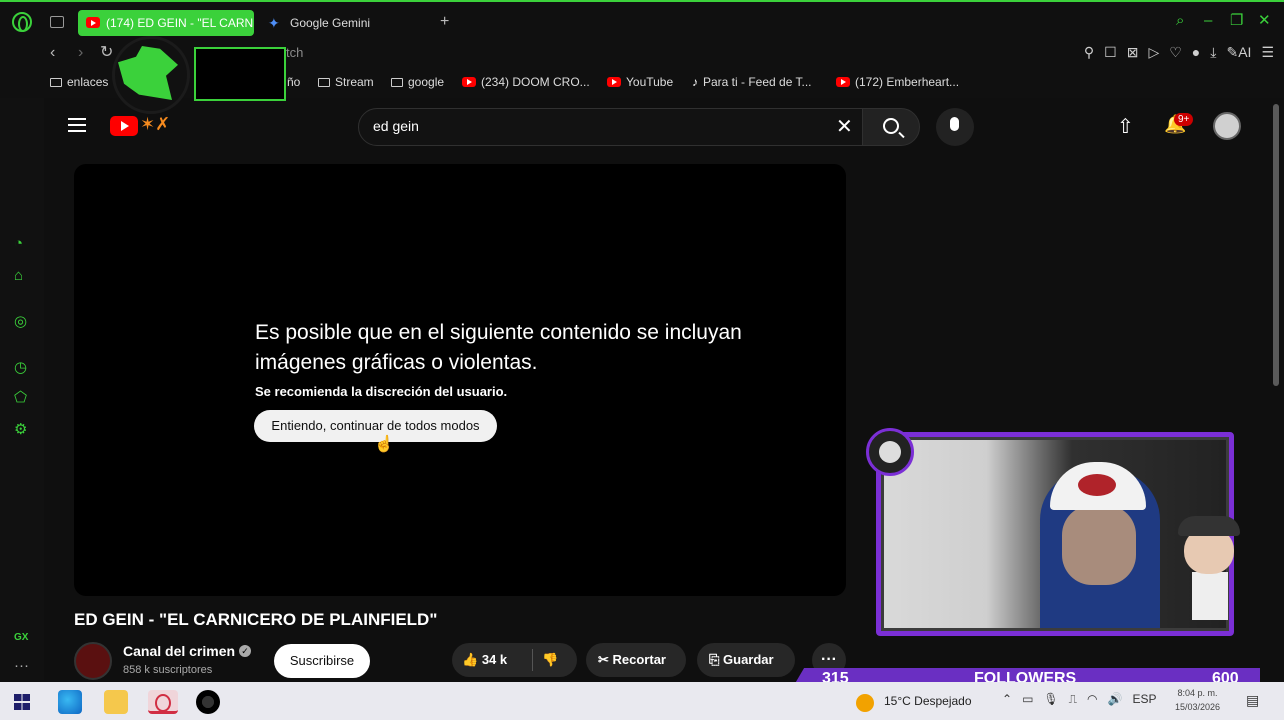  What do you see at coordinates (79, 82) in the screenshot?
I see `bookmark-enlaces: enlaces` at bounding box center [79, 82].